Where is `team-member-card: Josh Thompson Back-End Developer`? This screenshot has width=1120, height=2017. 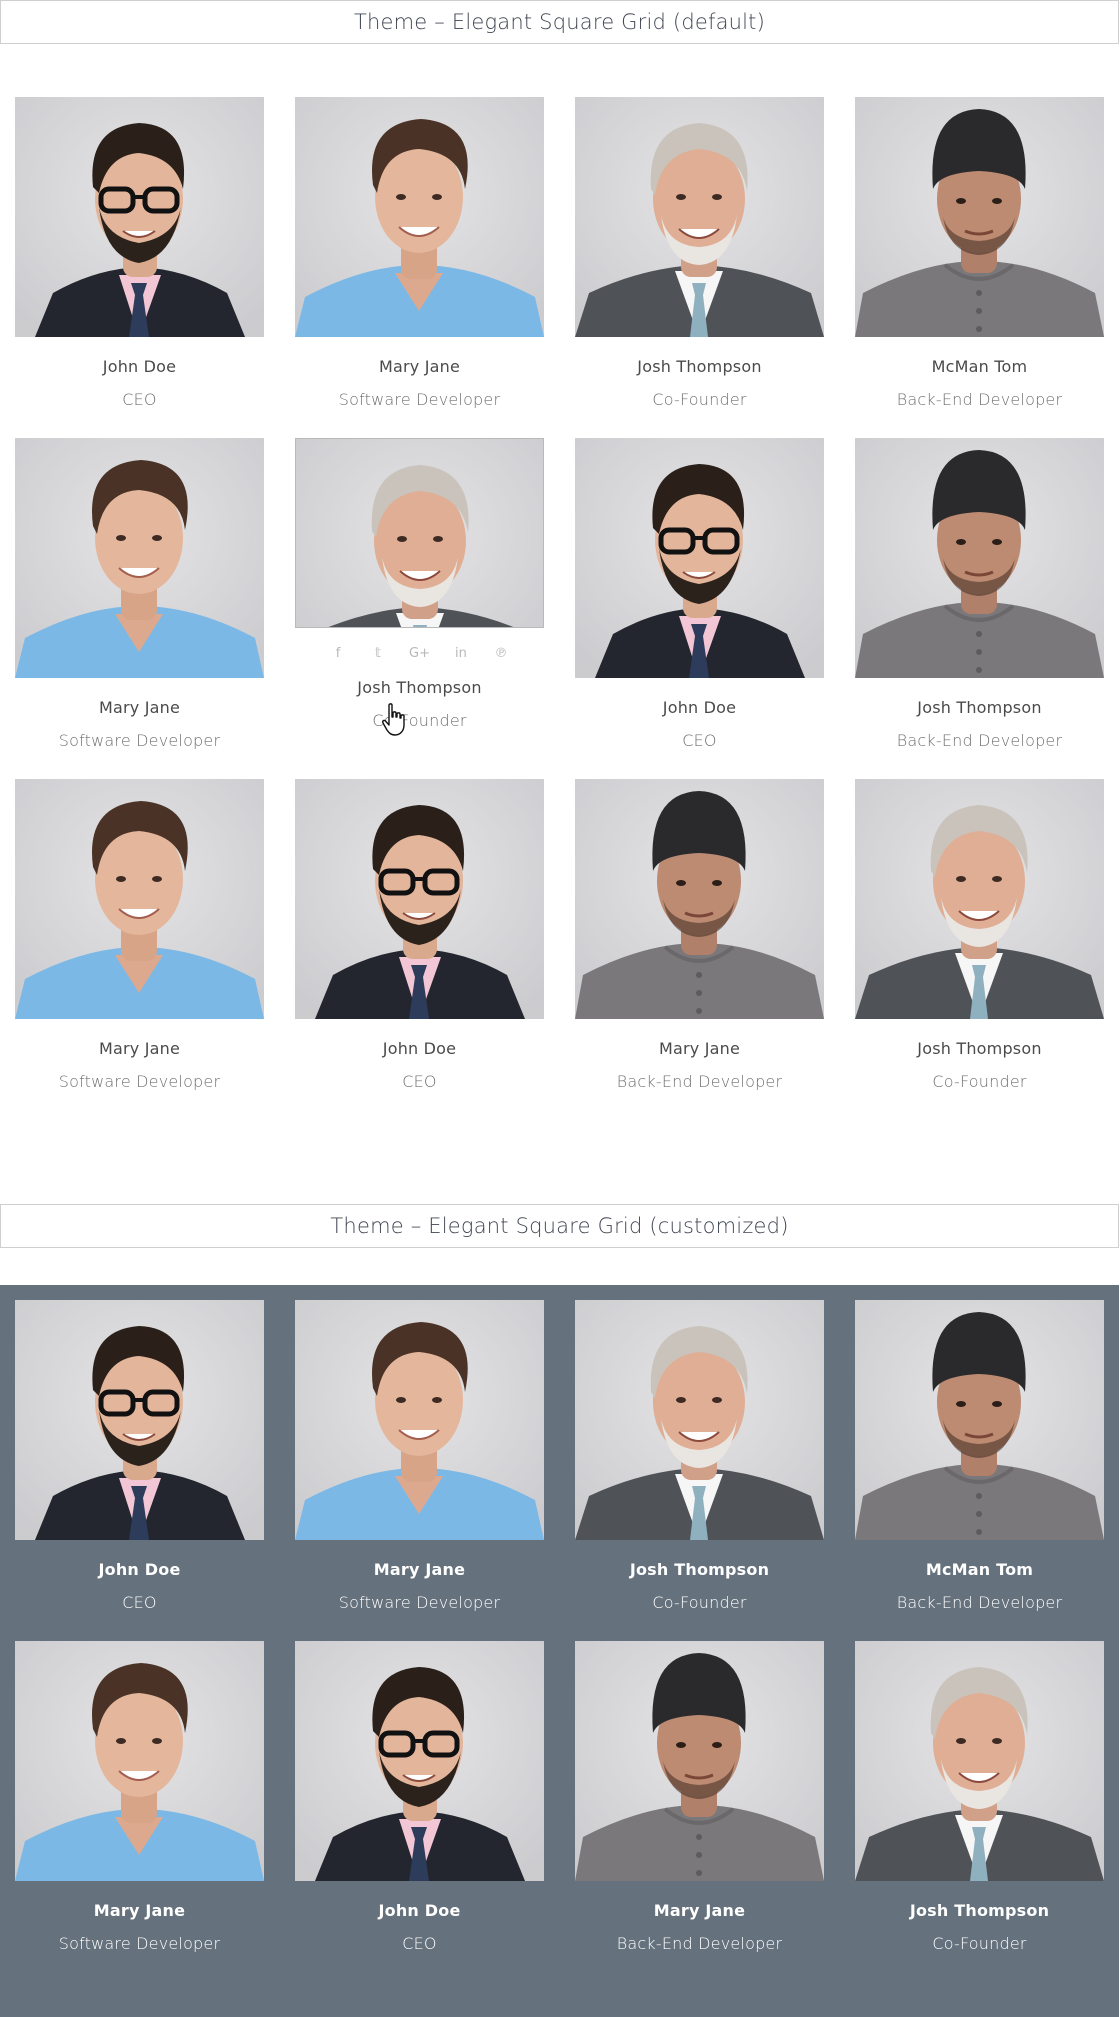 team-member-card: Josh Thompson Back-End Developer is located at coordinates (979, 594).